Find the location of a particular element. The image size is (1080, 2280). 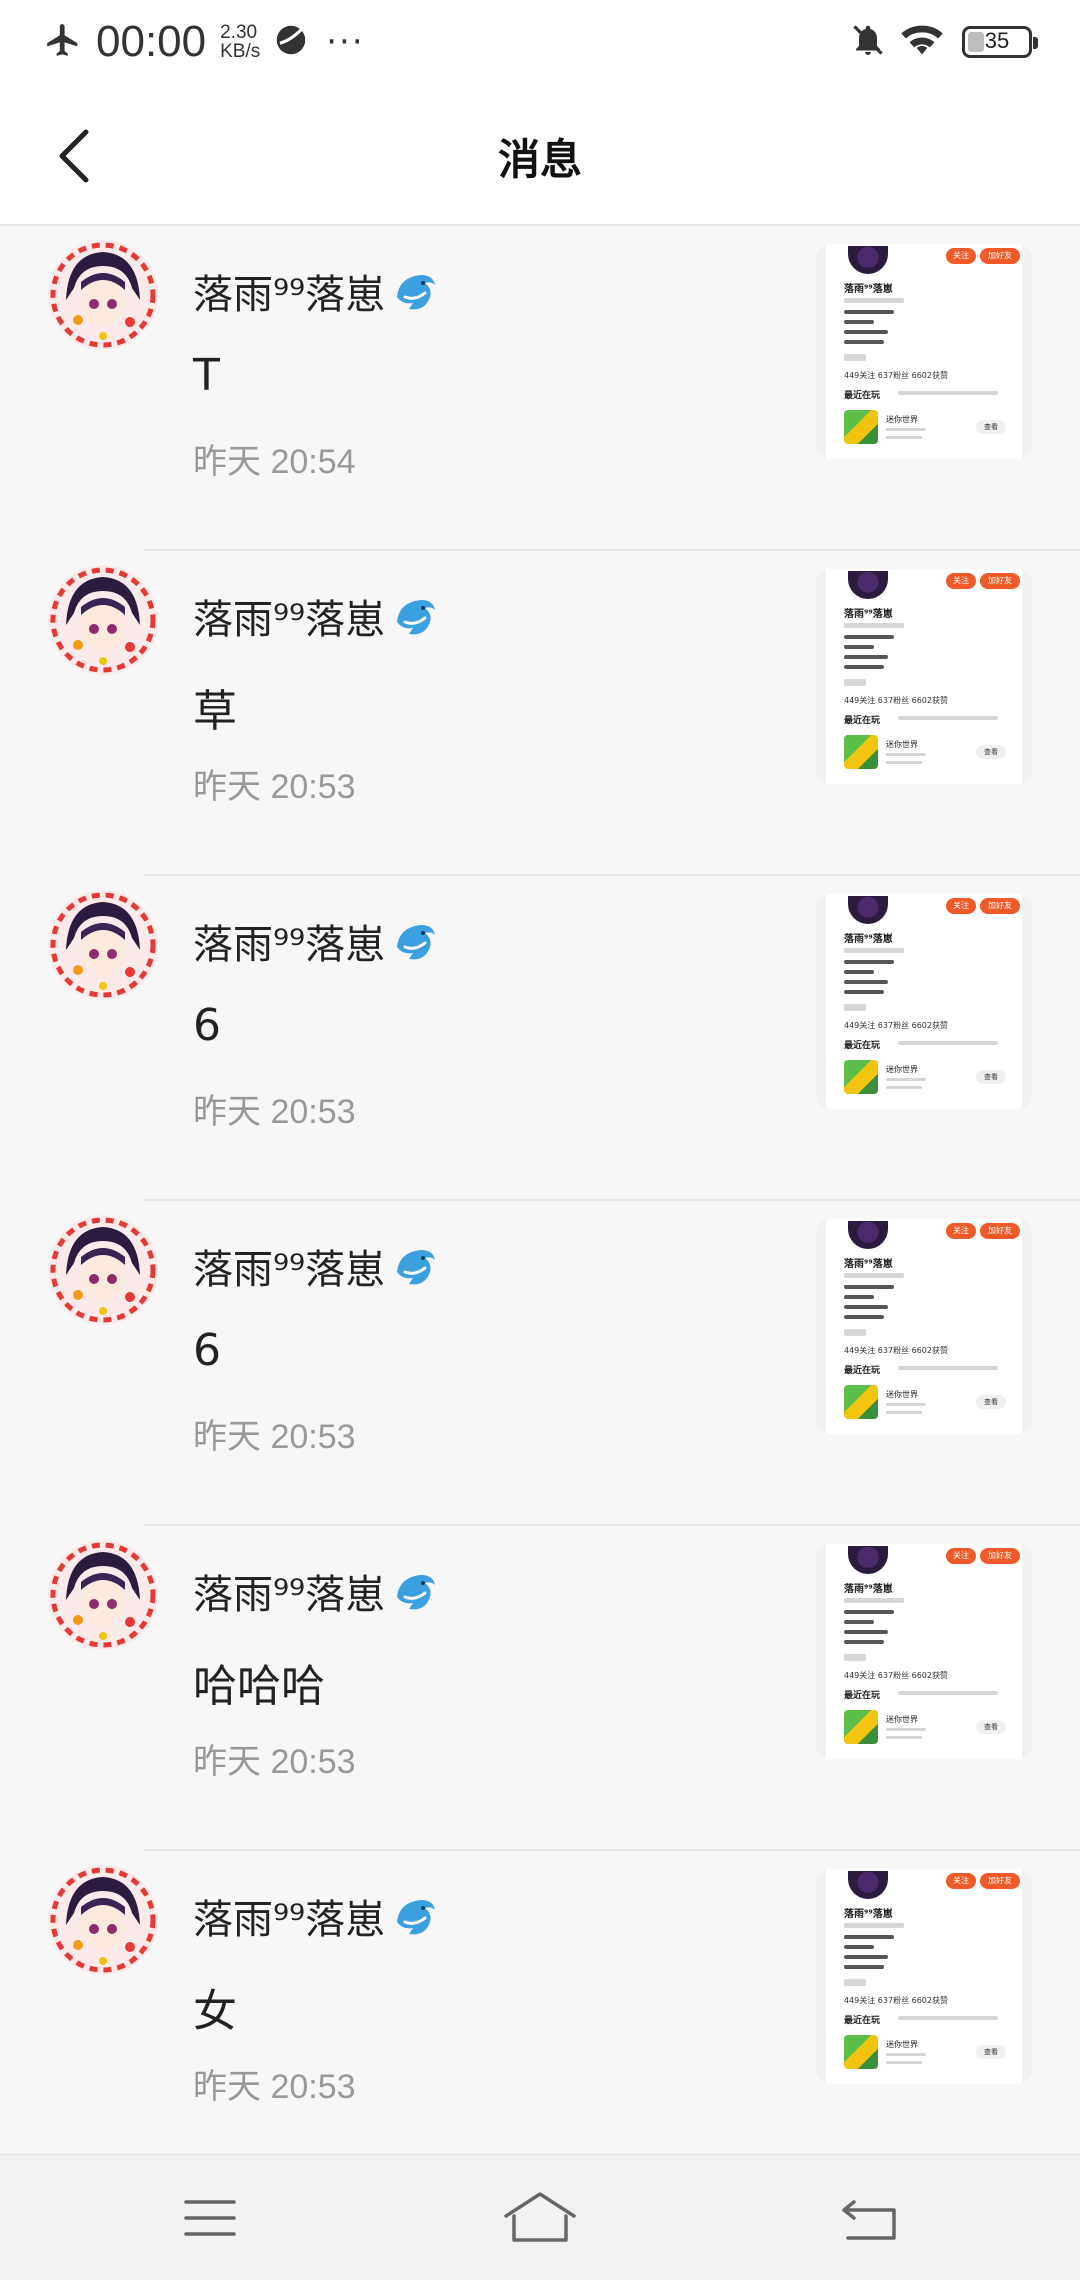

more-notifications: ··· is located at coordinates (345, 42).